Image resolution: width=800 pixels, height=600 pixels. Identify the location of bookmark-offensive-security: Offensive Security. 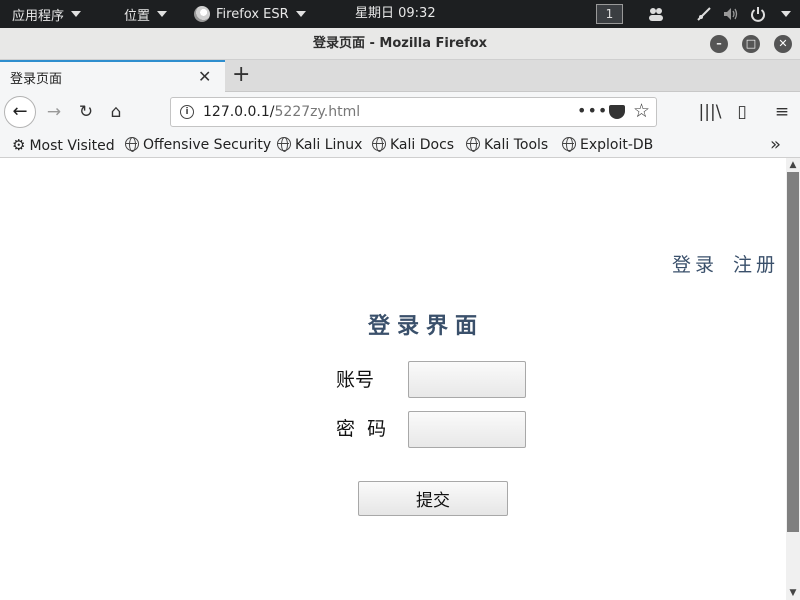
(198, 145).